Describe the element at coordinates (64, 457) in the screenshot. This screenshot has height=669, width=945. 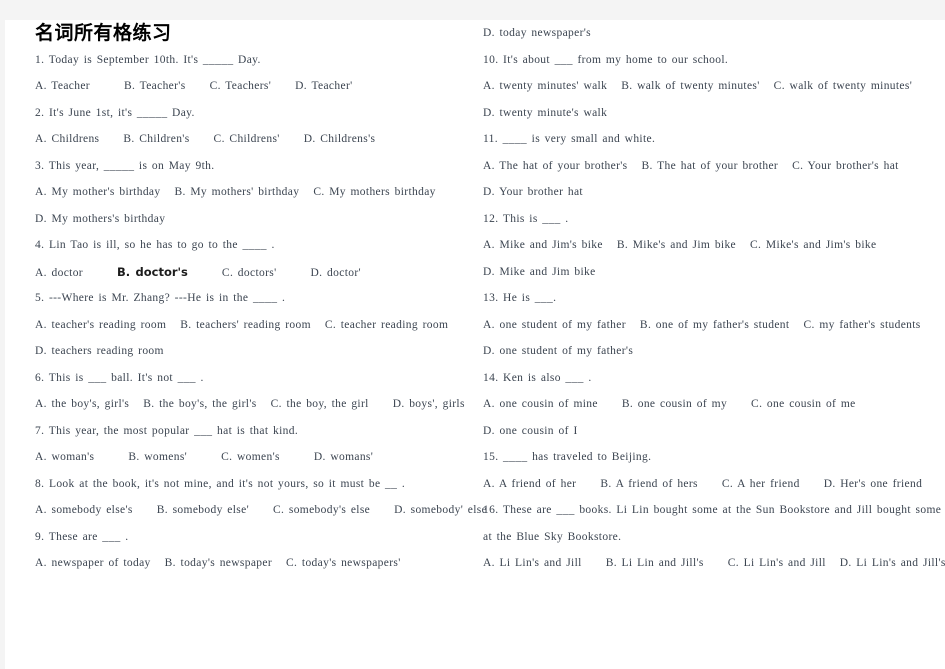
I see `answer-option: A. woman's` at that location.